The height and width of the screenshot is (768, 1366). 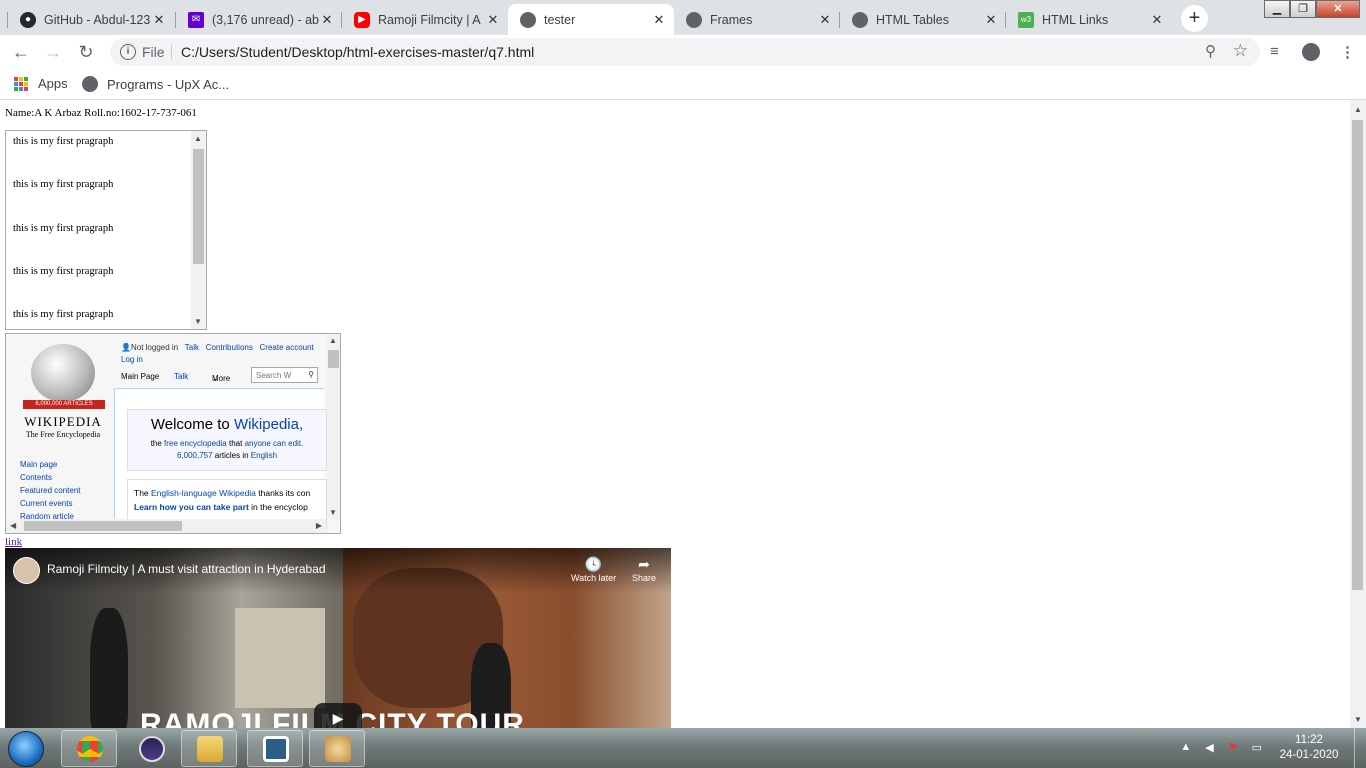 I want to click on tab-youtube: ▶ Ramoji Filmcity | A ✕, so click(x=424, y=19).